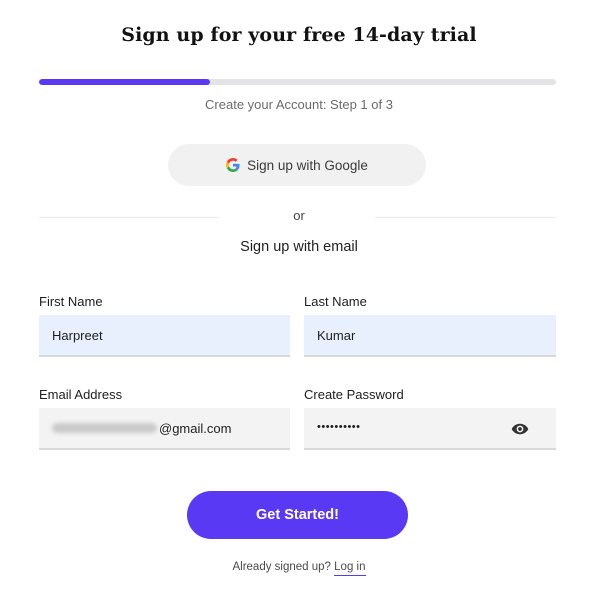 This screenshot has width=598, height=600. What do you see at coordinates (520, 429) in the screenshot?
I see `eye-icon` at bounding box center [520, 429].